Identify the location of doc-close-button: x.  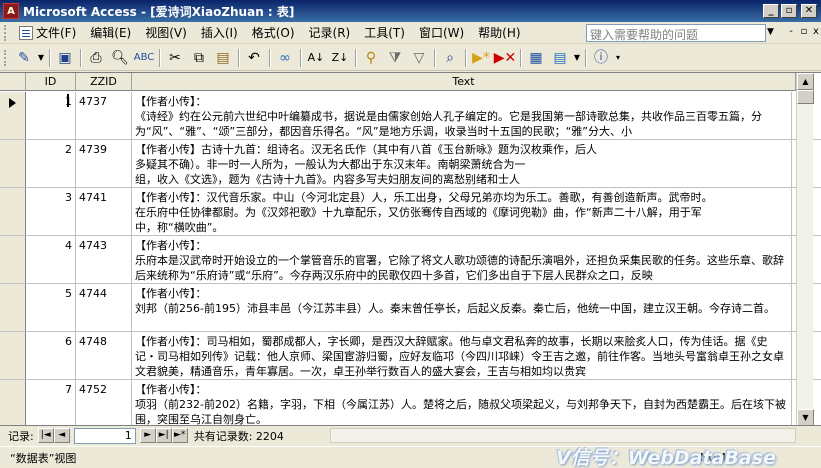
(815, 32).